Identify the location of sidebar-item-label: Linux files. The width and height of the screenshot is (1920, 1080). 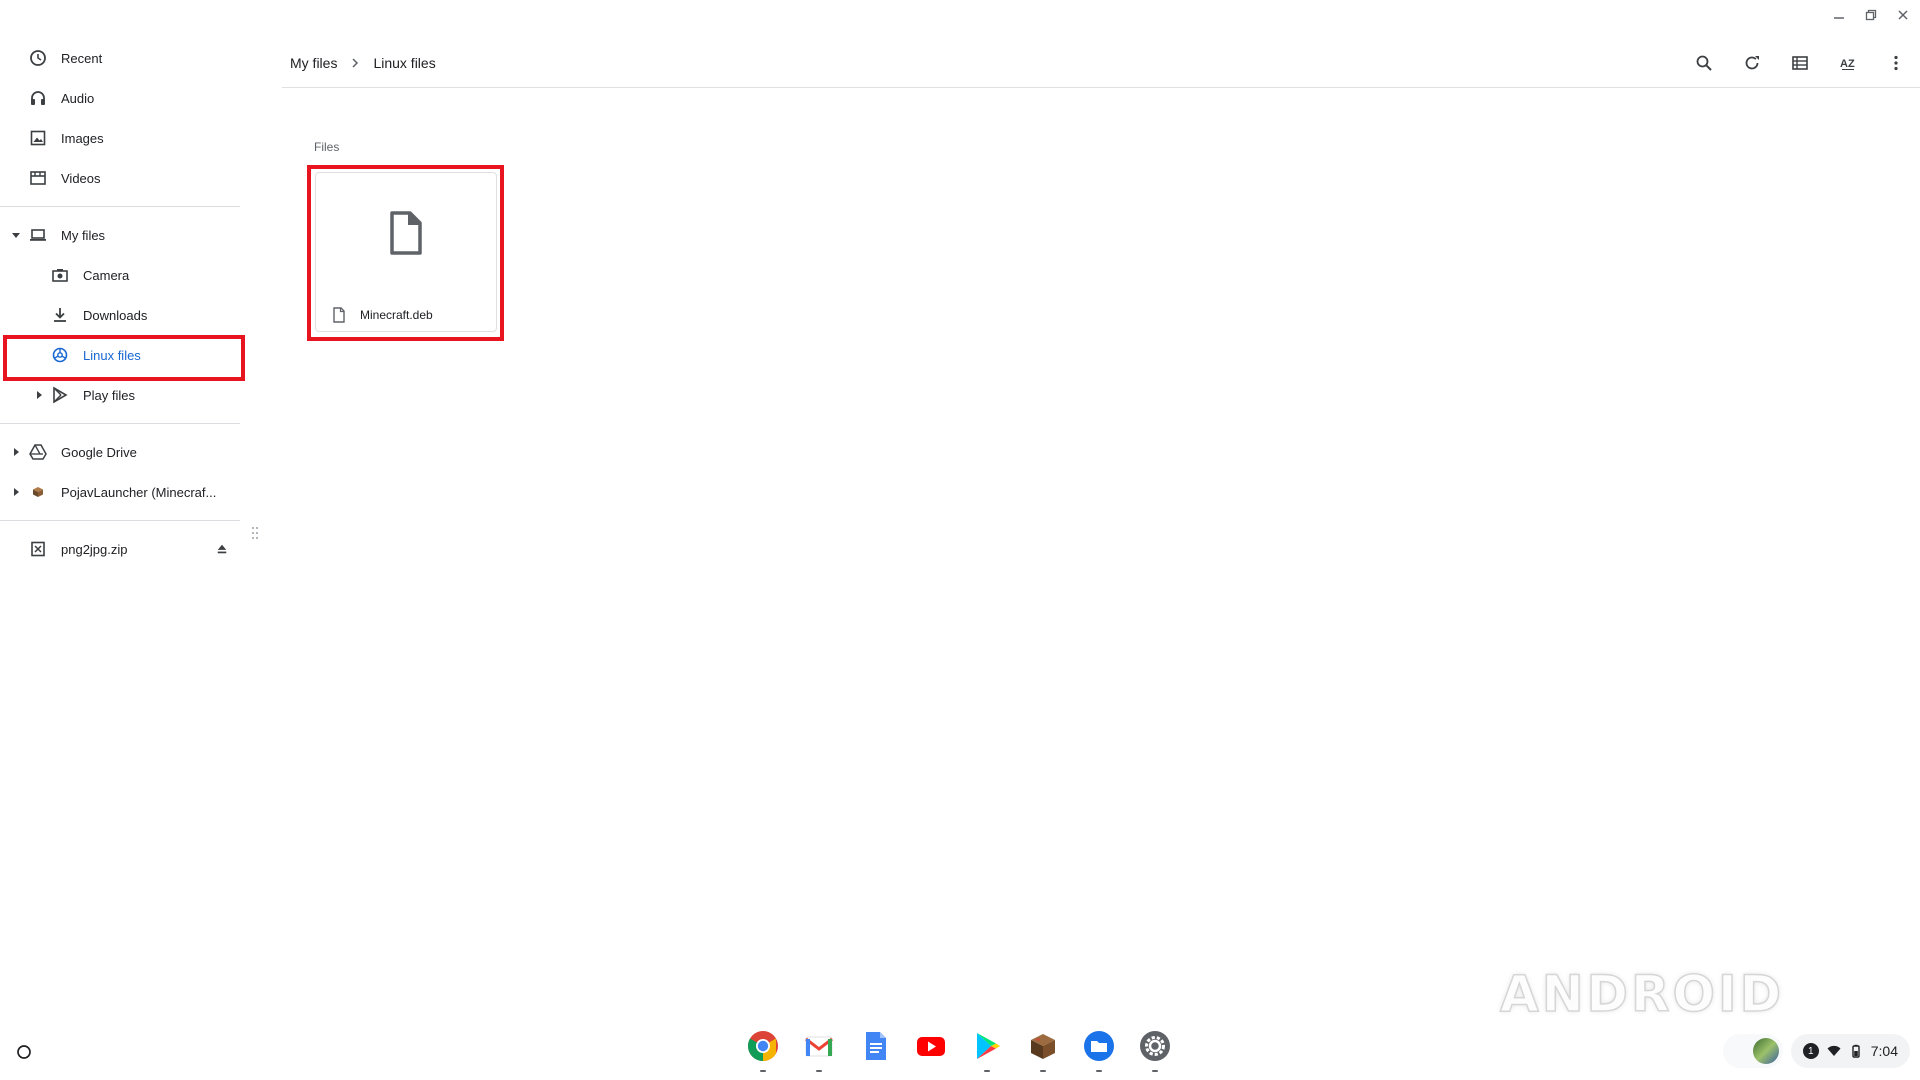
(112, 355).